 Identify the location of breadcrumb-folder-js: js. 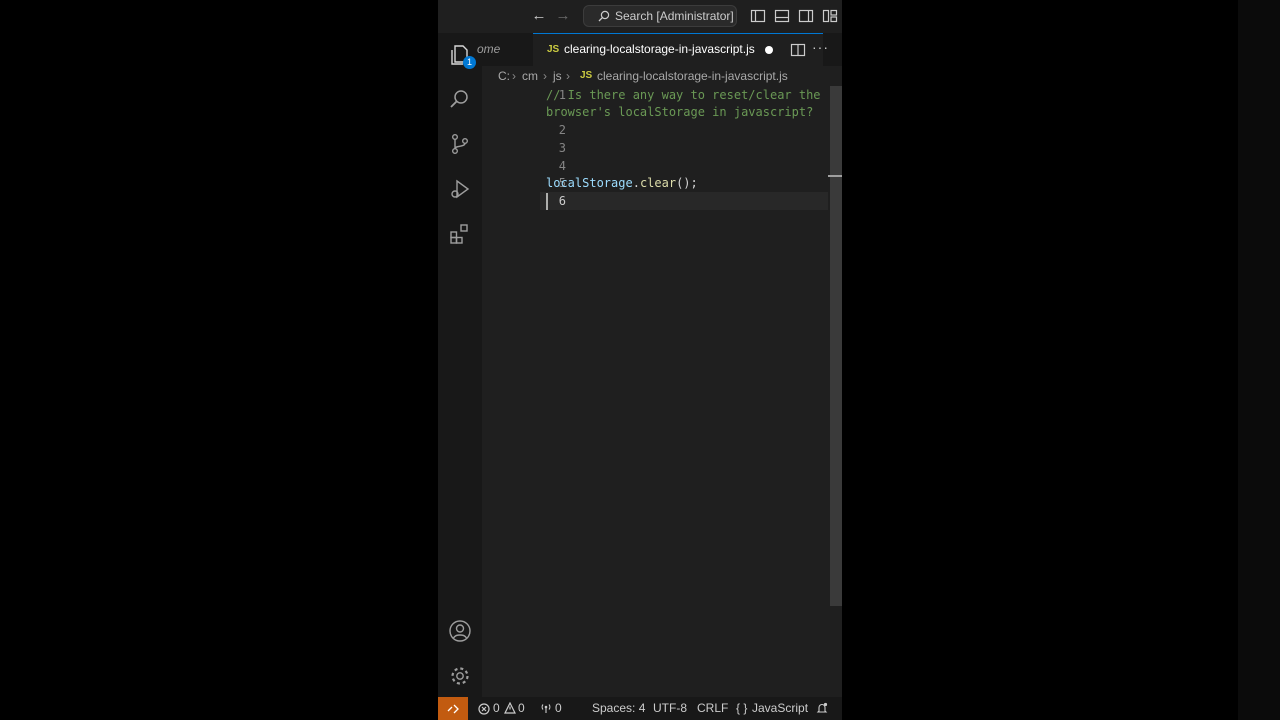
(557, 76).